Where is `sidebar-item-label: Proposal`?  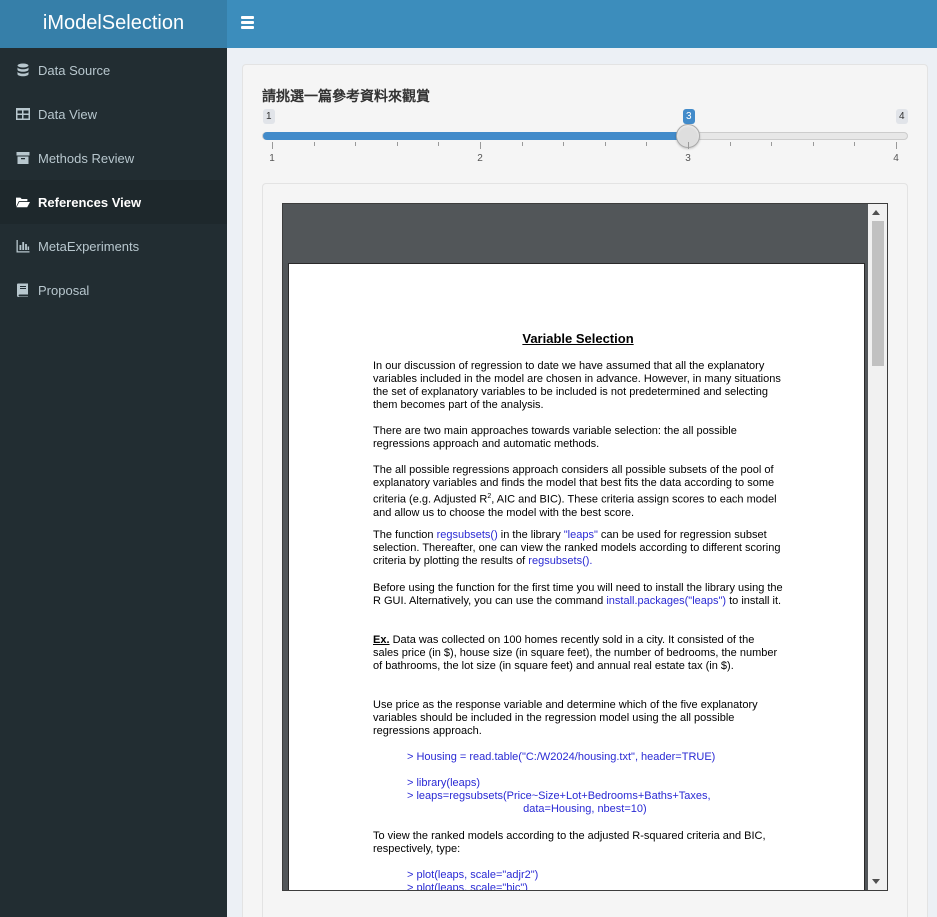
sidebar-item-label: Proposal is located at coordinates (64, 290).